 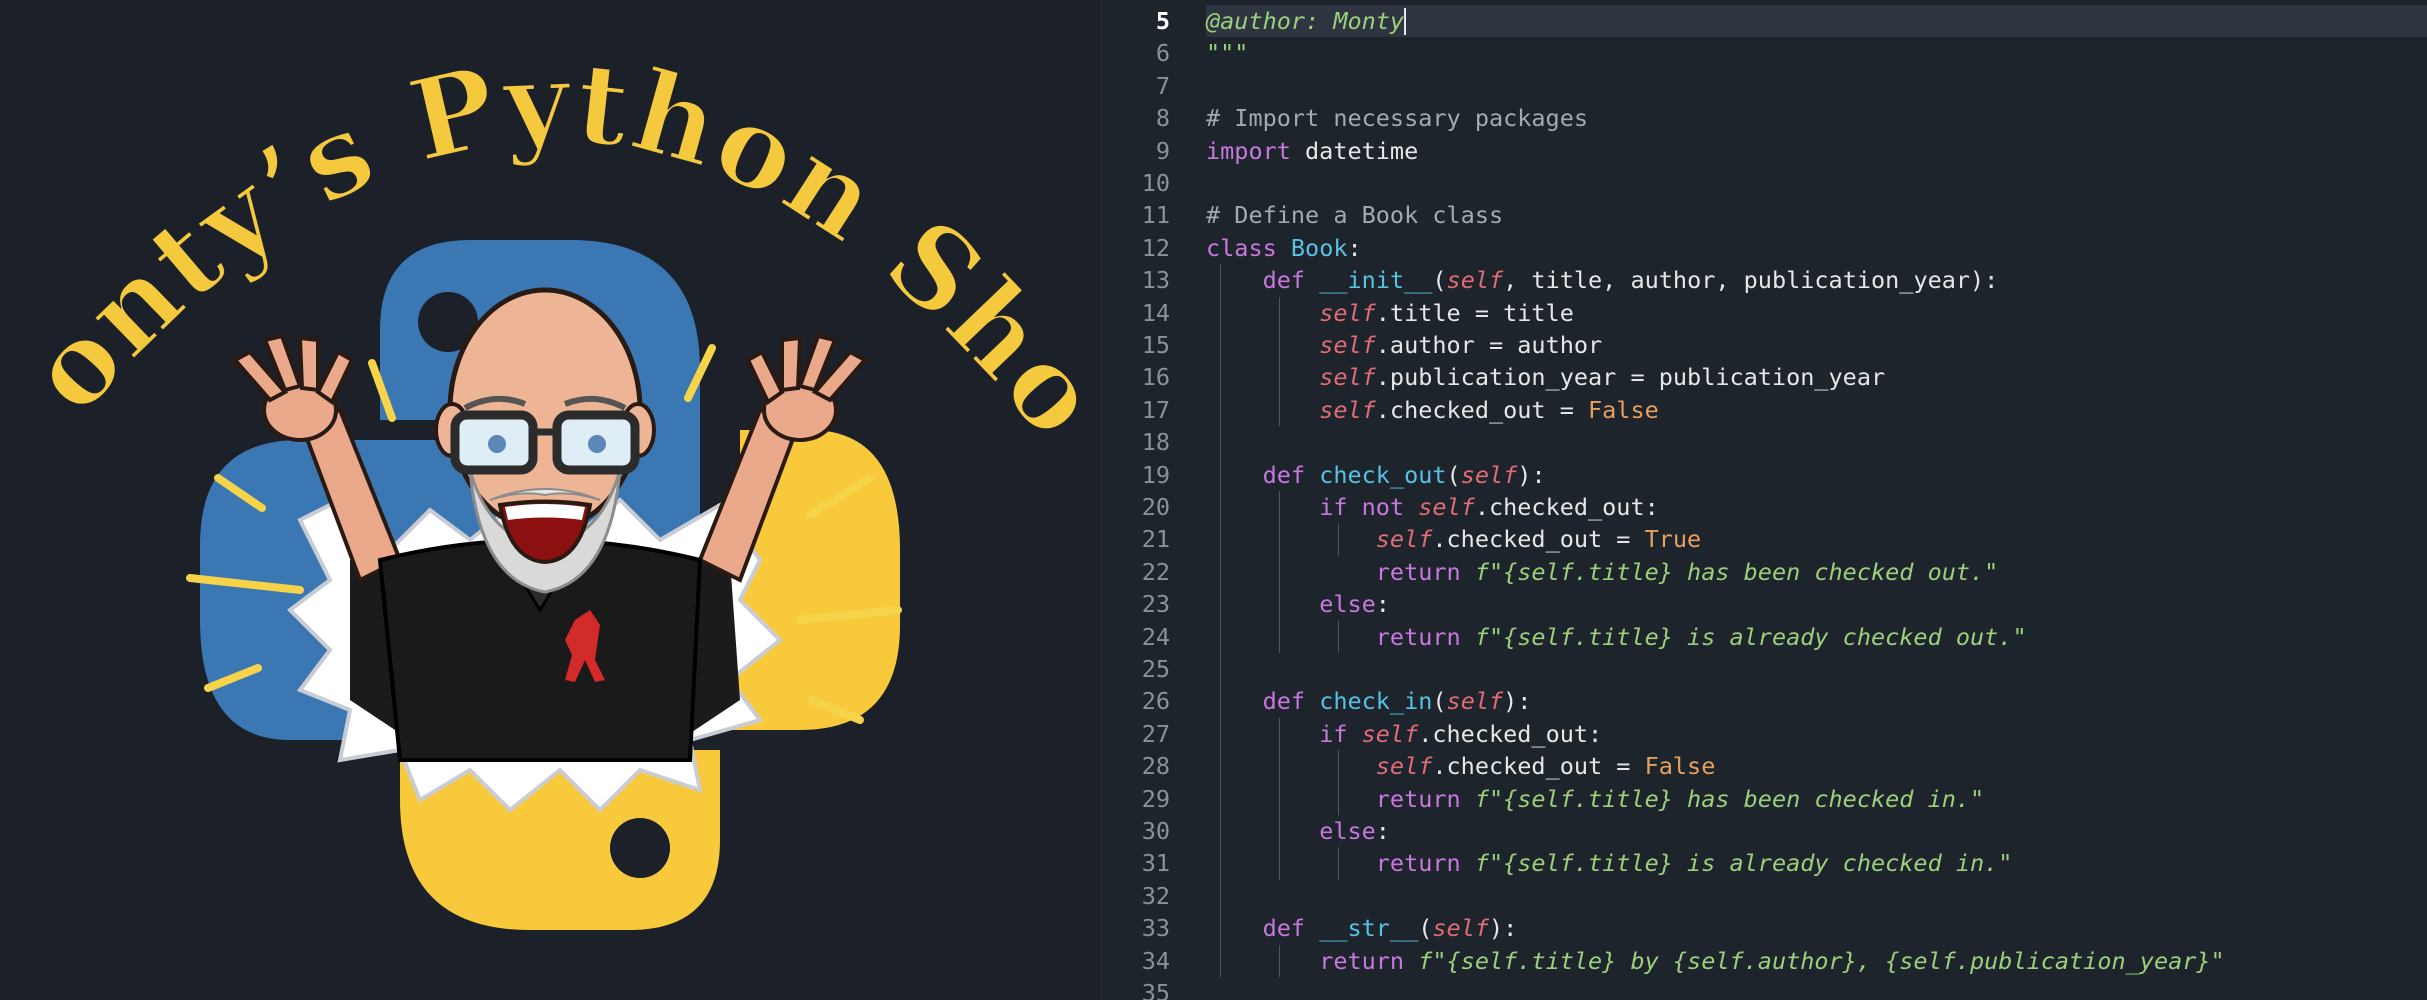 I want to click on code-line: self.title = title, so click(x=1816, y=313).